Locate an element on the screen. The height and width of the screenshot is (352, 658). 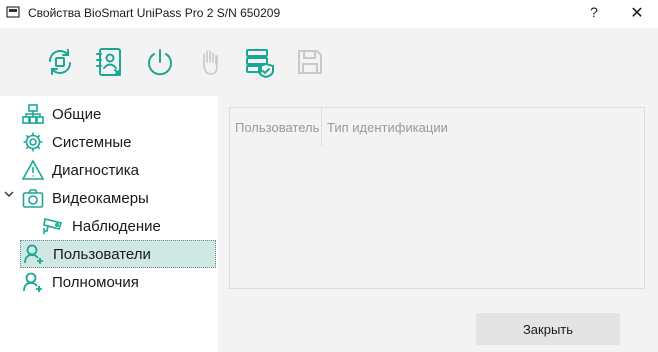
nav-item-users: Пользователи is located at coordinates (118, 254).